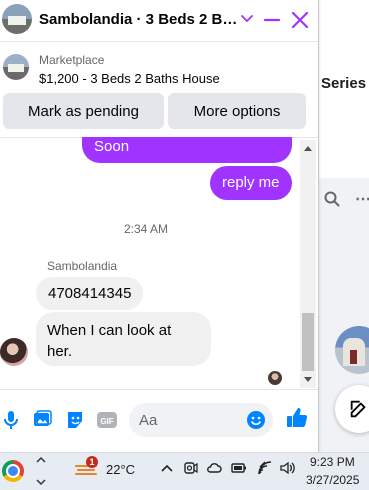 The height and width of the screenshot is (490, 369). I want to click on notification-badge: 1, so click(92, 462).